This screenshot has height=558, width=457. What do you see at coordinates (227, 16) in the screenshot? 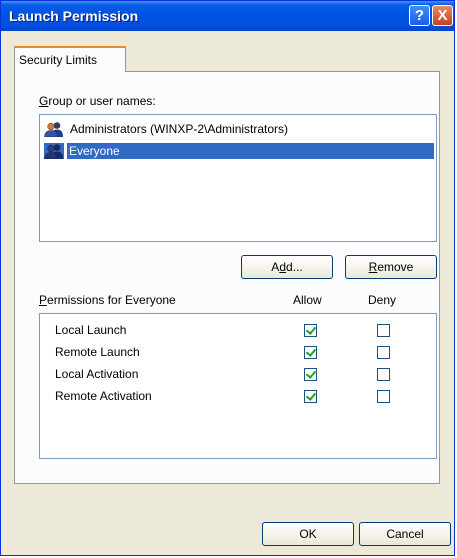
I see `title-bar: Launch Permission ? X` at bounding box center [227, 16].